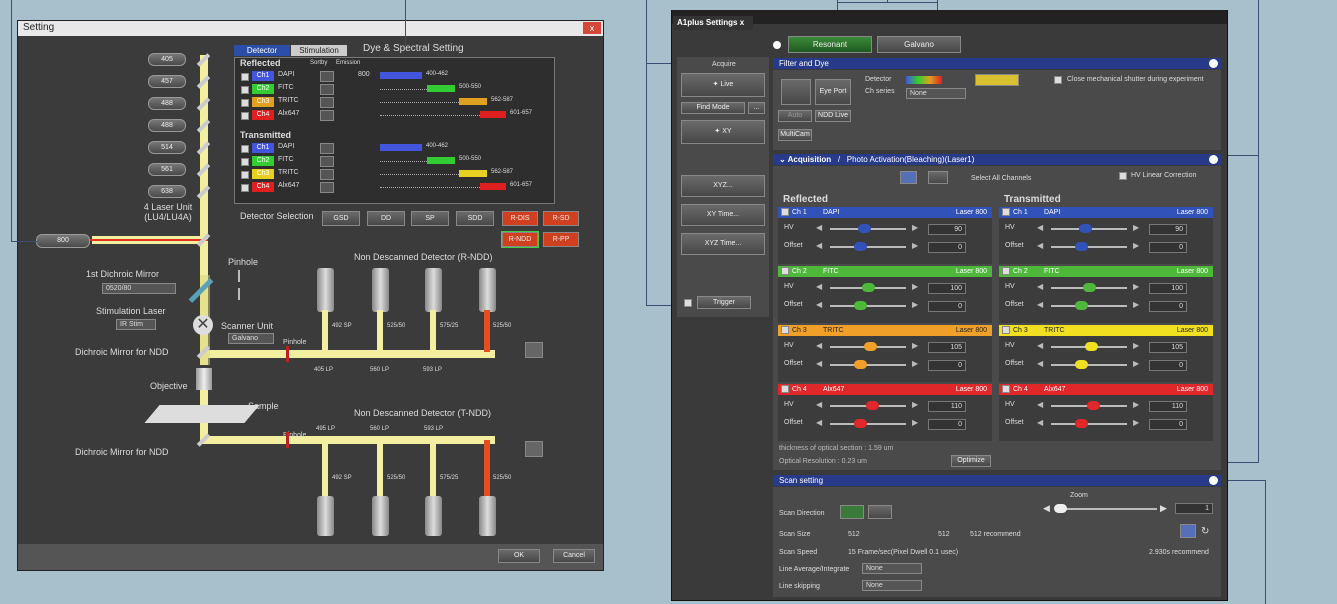 The height and width of the screenshot is (604, 1337). I want to click on multicam-button: MultiCam, so click(795, 135).